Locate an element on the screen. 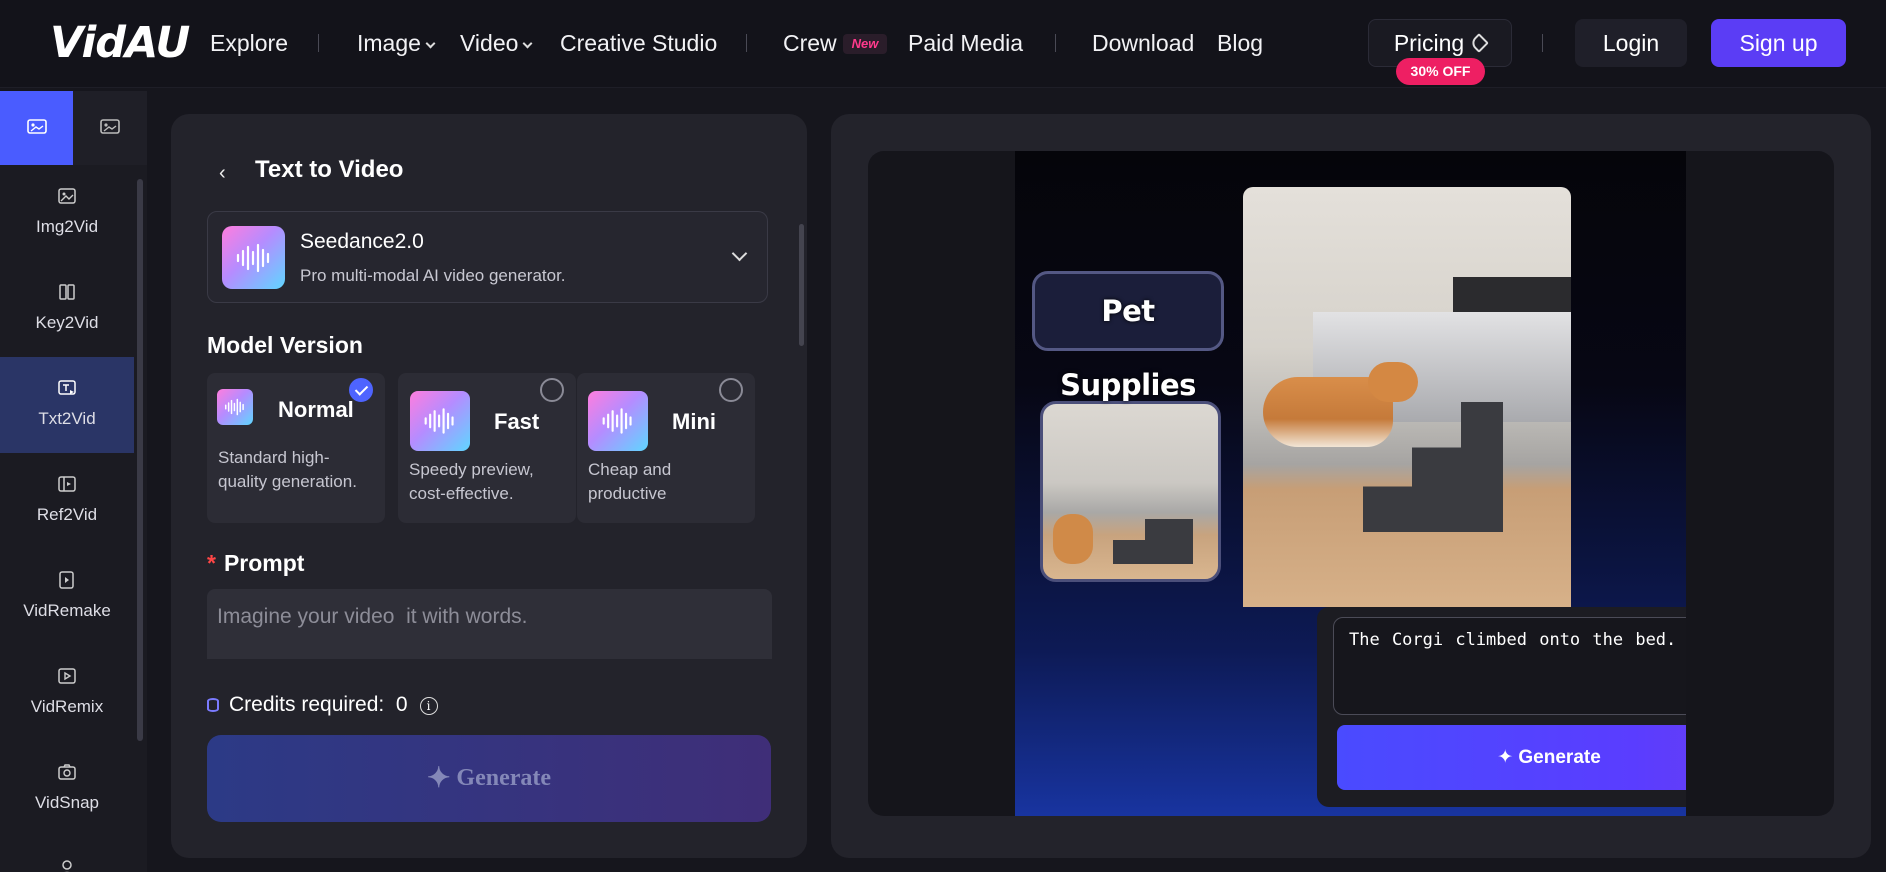  login-button: Login is located at coordinates (1631, 43).